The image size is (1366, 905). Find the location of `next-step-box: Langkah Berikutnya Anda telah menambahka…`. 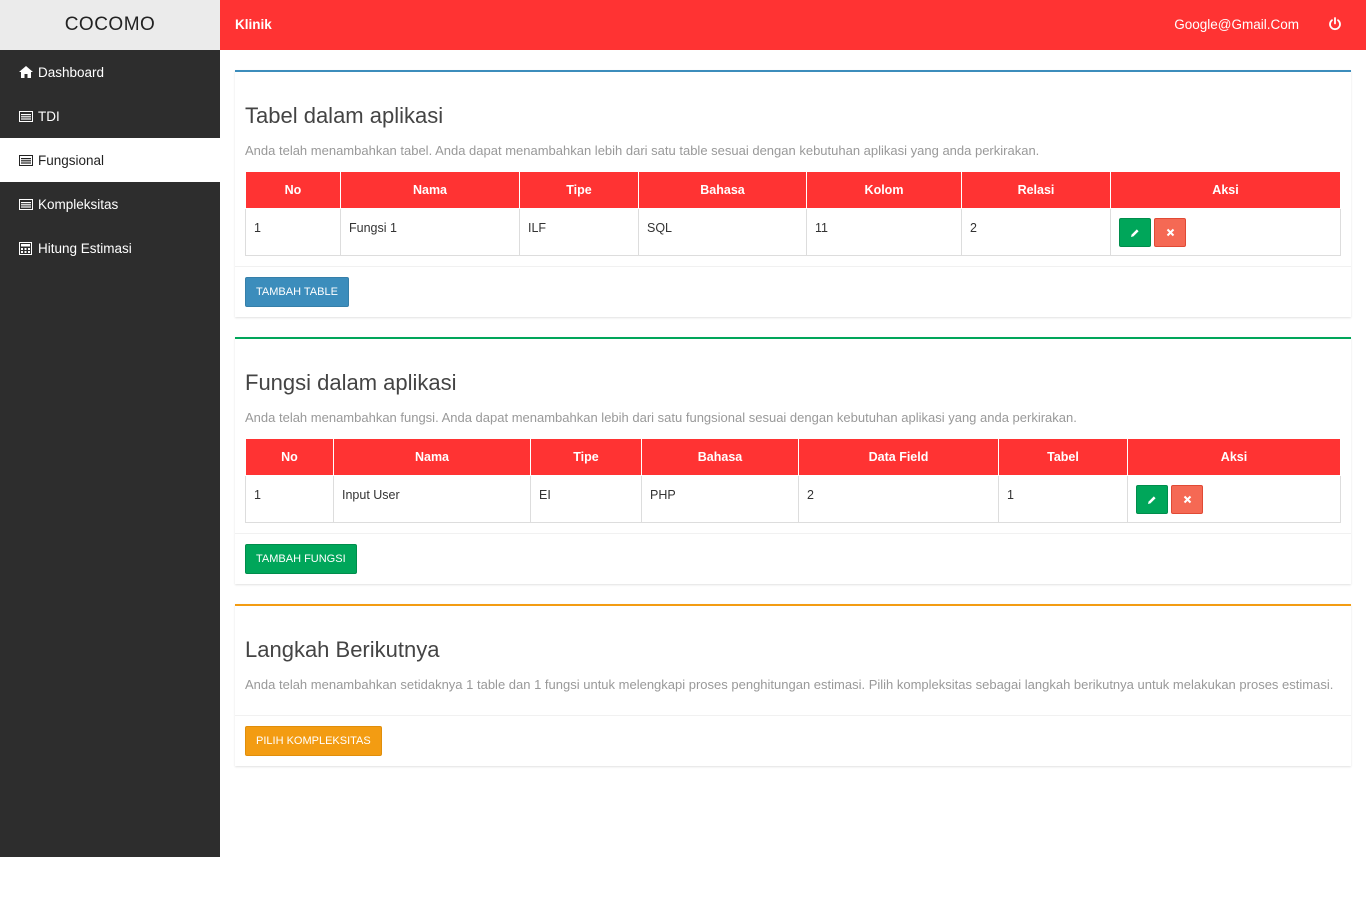

next-step-box: Langkah Berikutnya Anda telah menambahka… is located at coordinates (793, 685).